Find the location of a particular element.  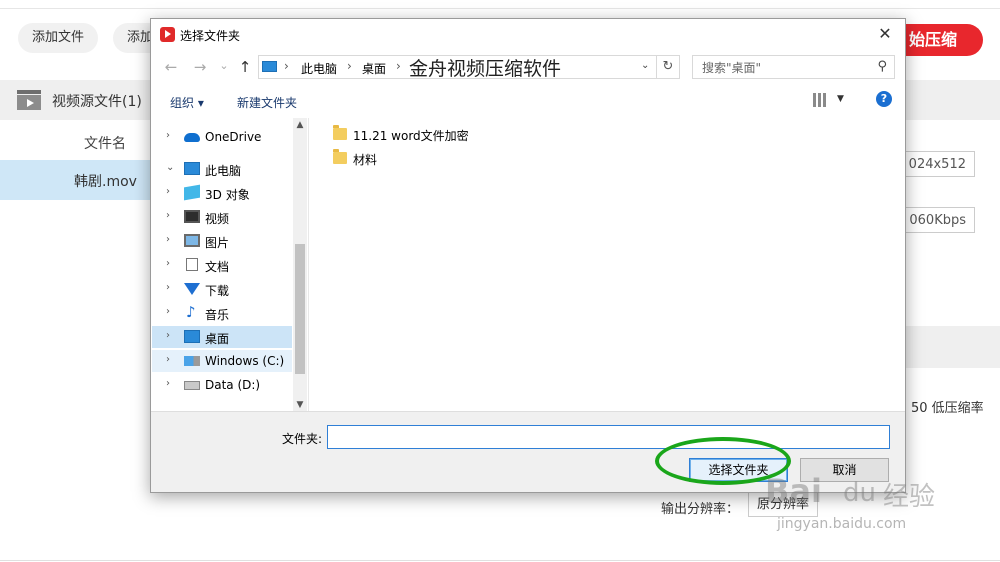

compression-ratio-text: 50 低压缩率 is located at coordinates (947, 408).